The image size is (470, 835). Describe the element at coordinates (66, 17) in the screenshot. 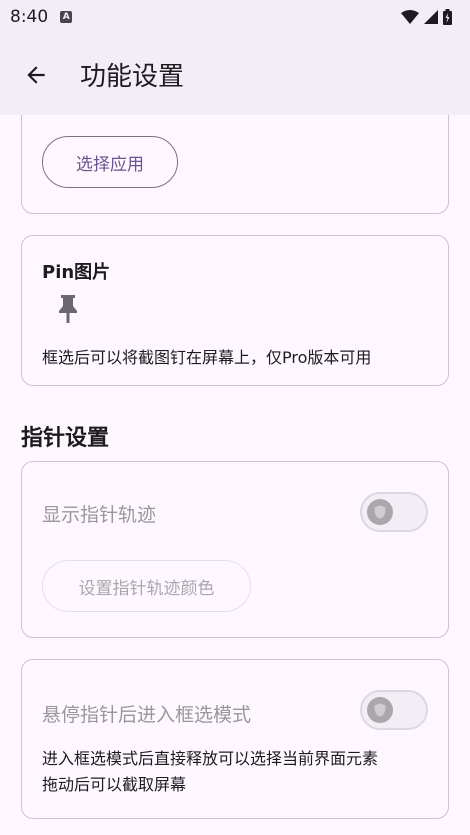

I see `a-notification-icon: A` at that location.